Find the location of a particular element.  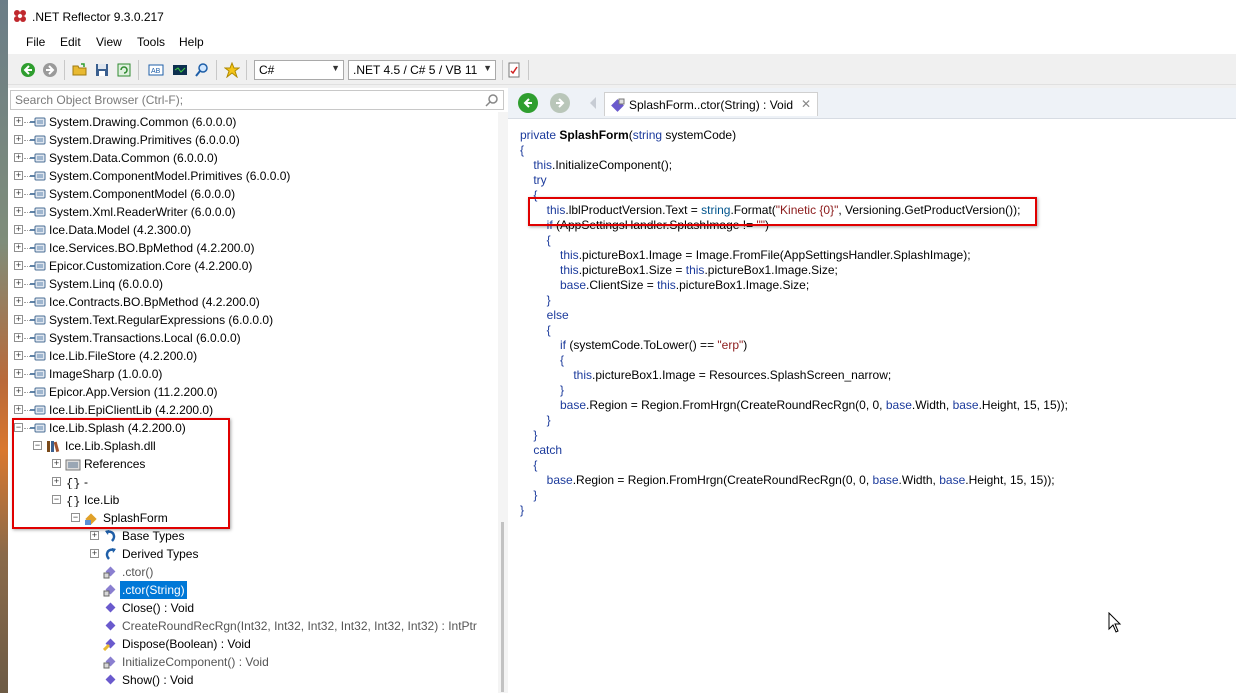

tree-node: + Base Types is located at coordinates (253, 536).